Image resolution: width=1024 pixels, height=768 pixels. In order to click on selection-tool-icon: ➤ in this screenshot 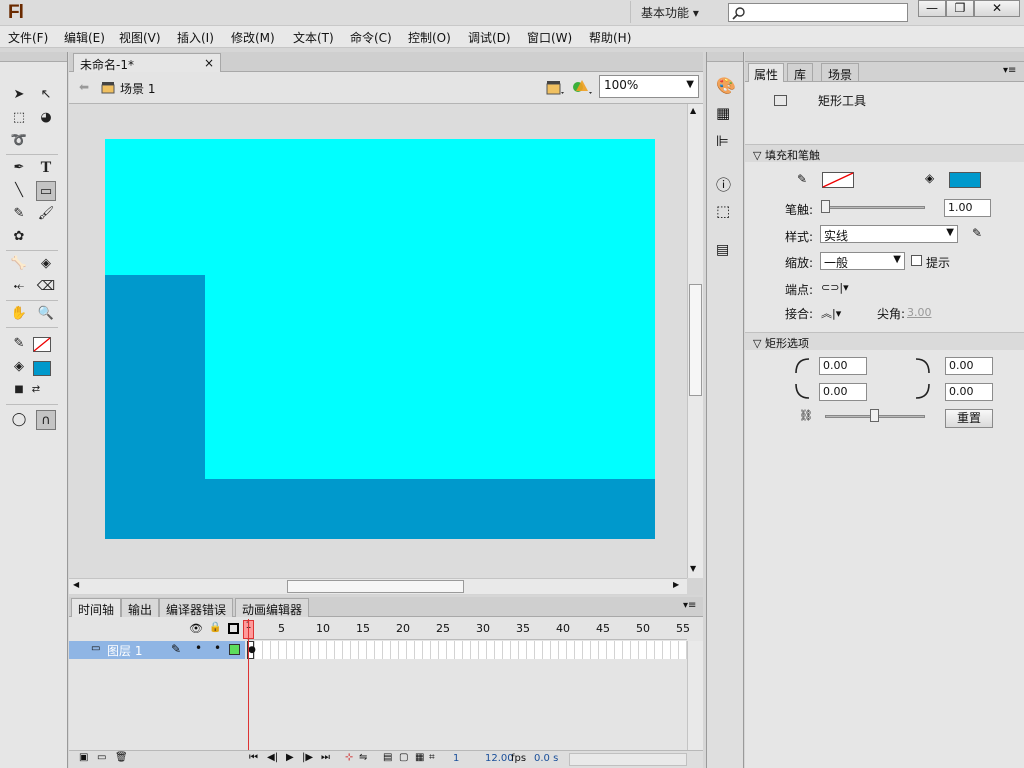, I will do `click(19, 95)`.